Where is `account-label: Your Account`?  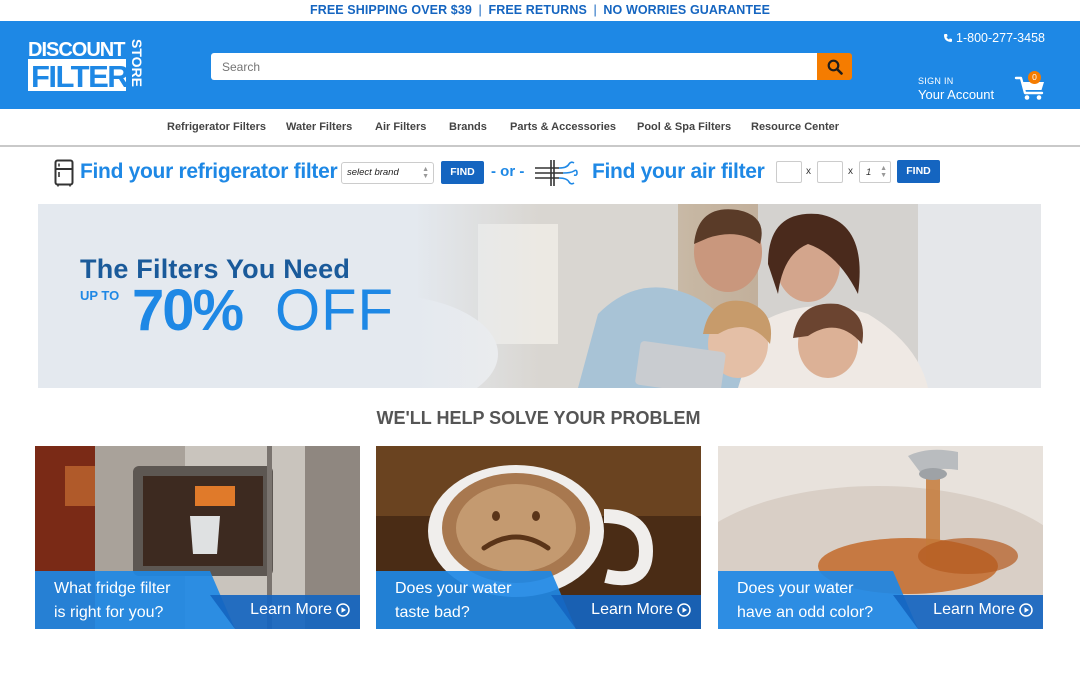 account-label: Your Account is located at coordinates (956, 94).